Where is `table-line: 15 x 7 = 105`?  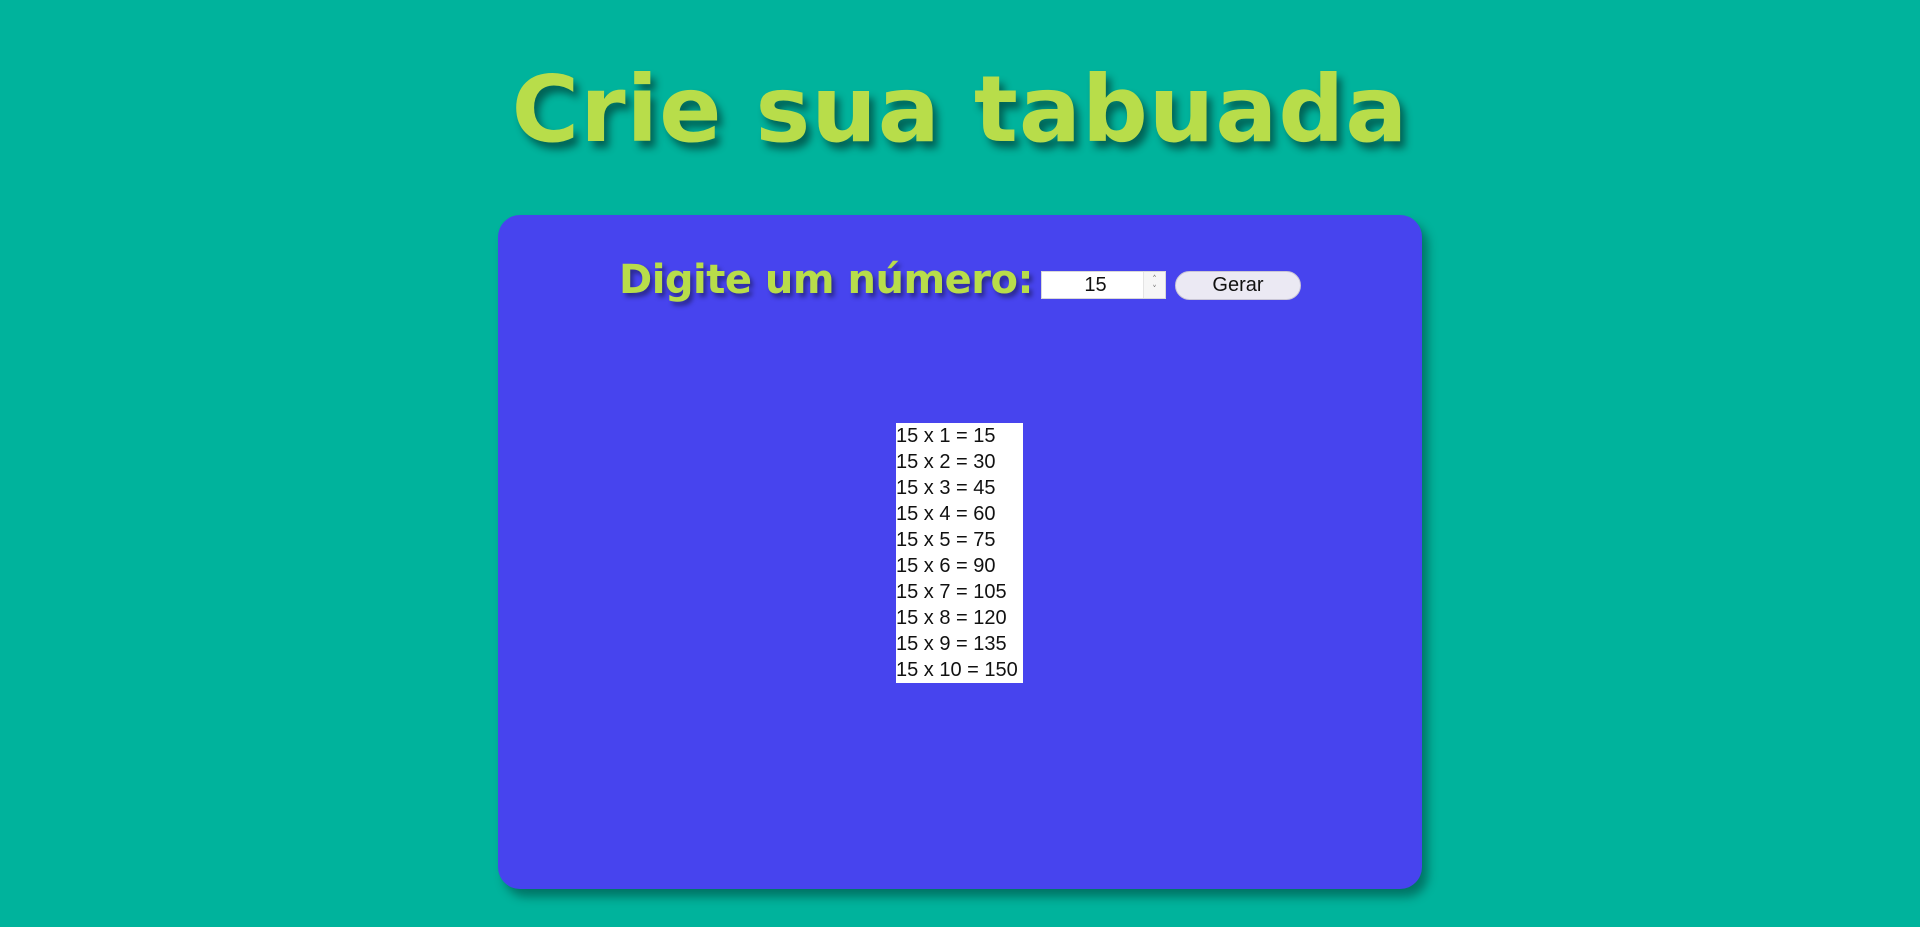
table-line: 15 x 7 = 105 is located at coordinates (951, 592).